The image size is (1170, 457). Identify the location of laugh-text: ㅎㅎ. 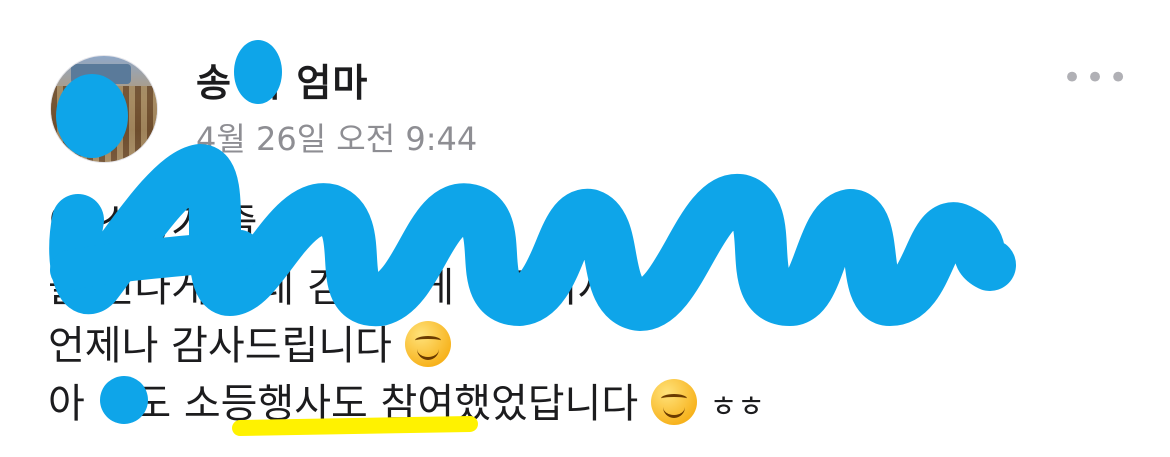
(737, 407).